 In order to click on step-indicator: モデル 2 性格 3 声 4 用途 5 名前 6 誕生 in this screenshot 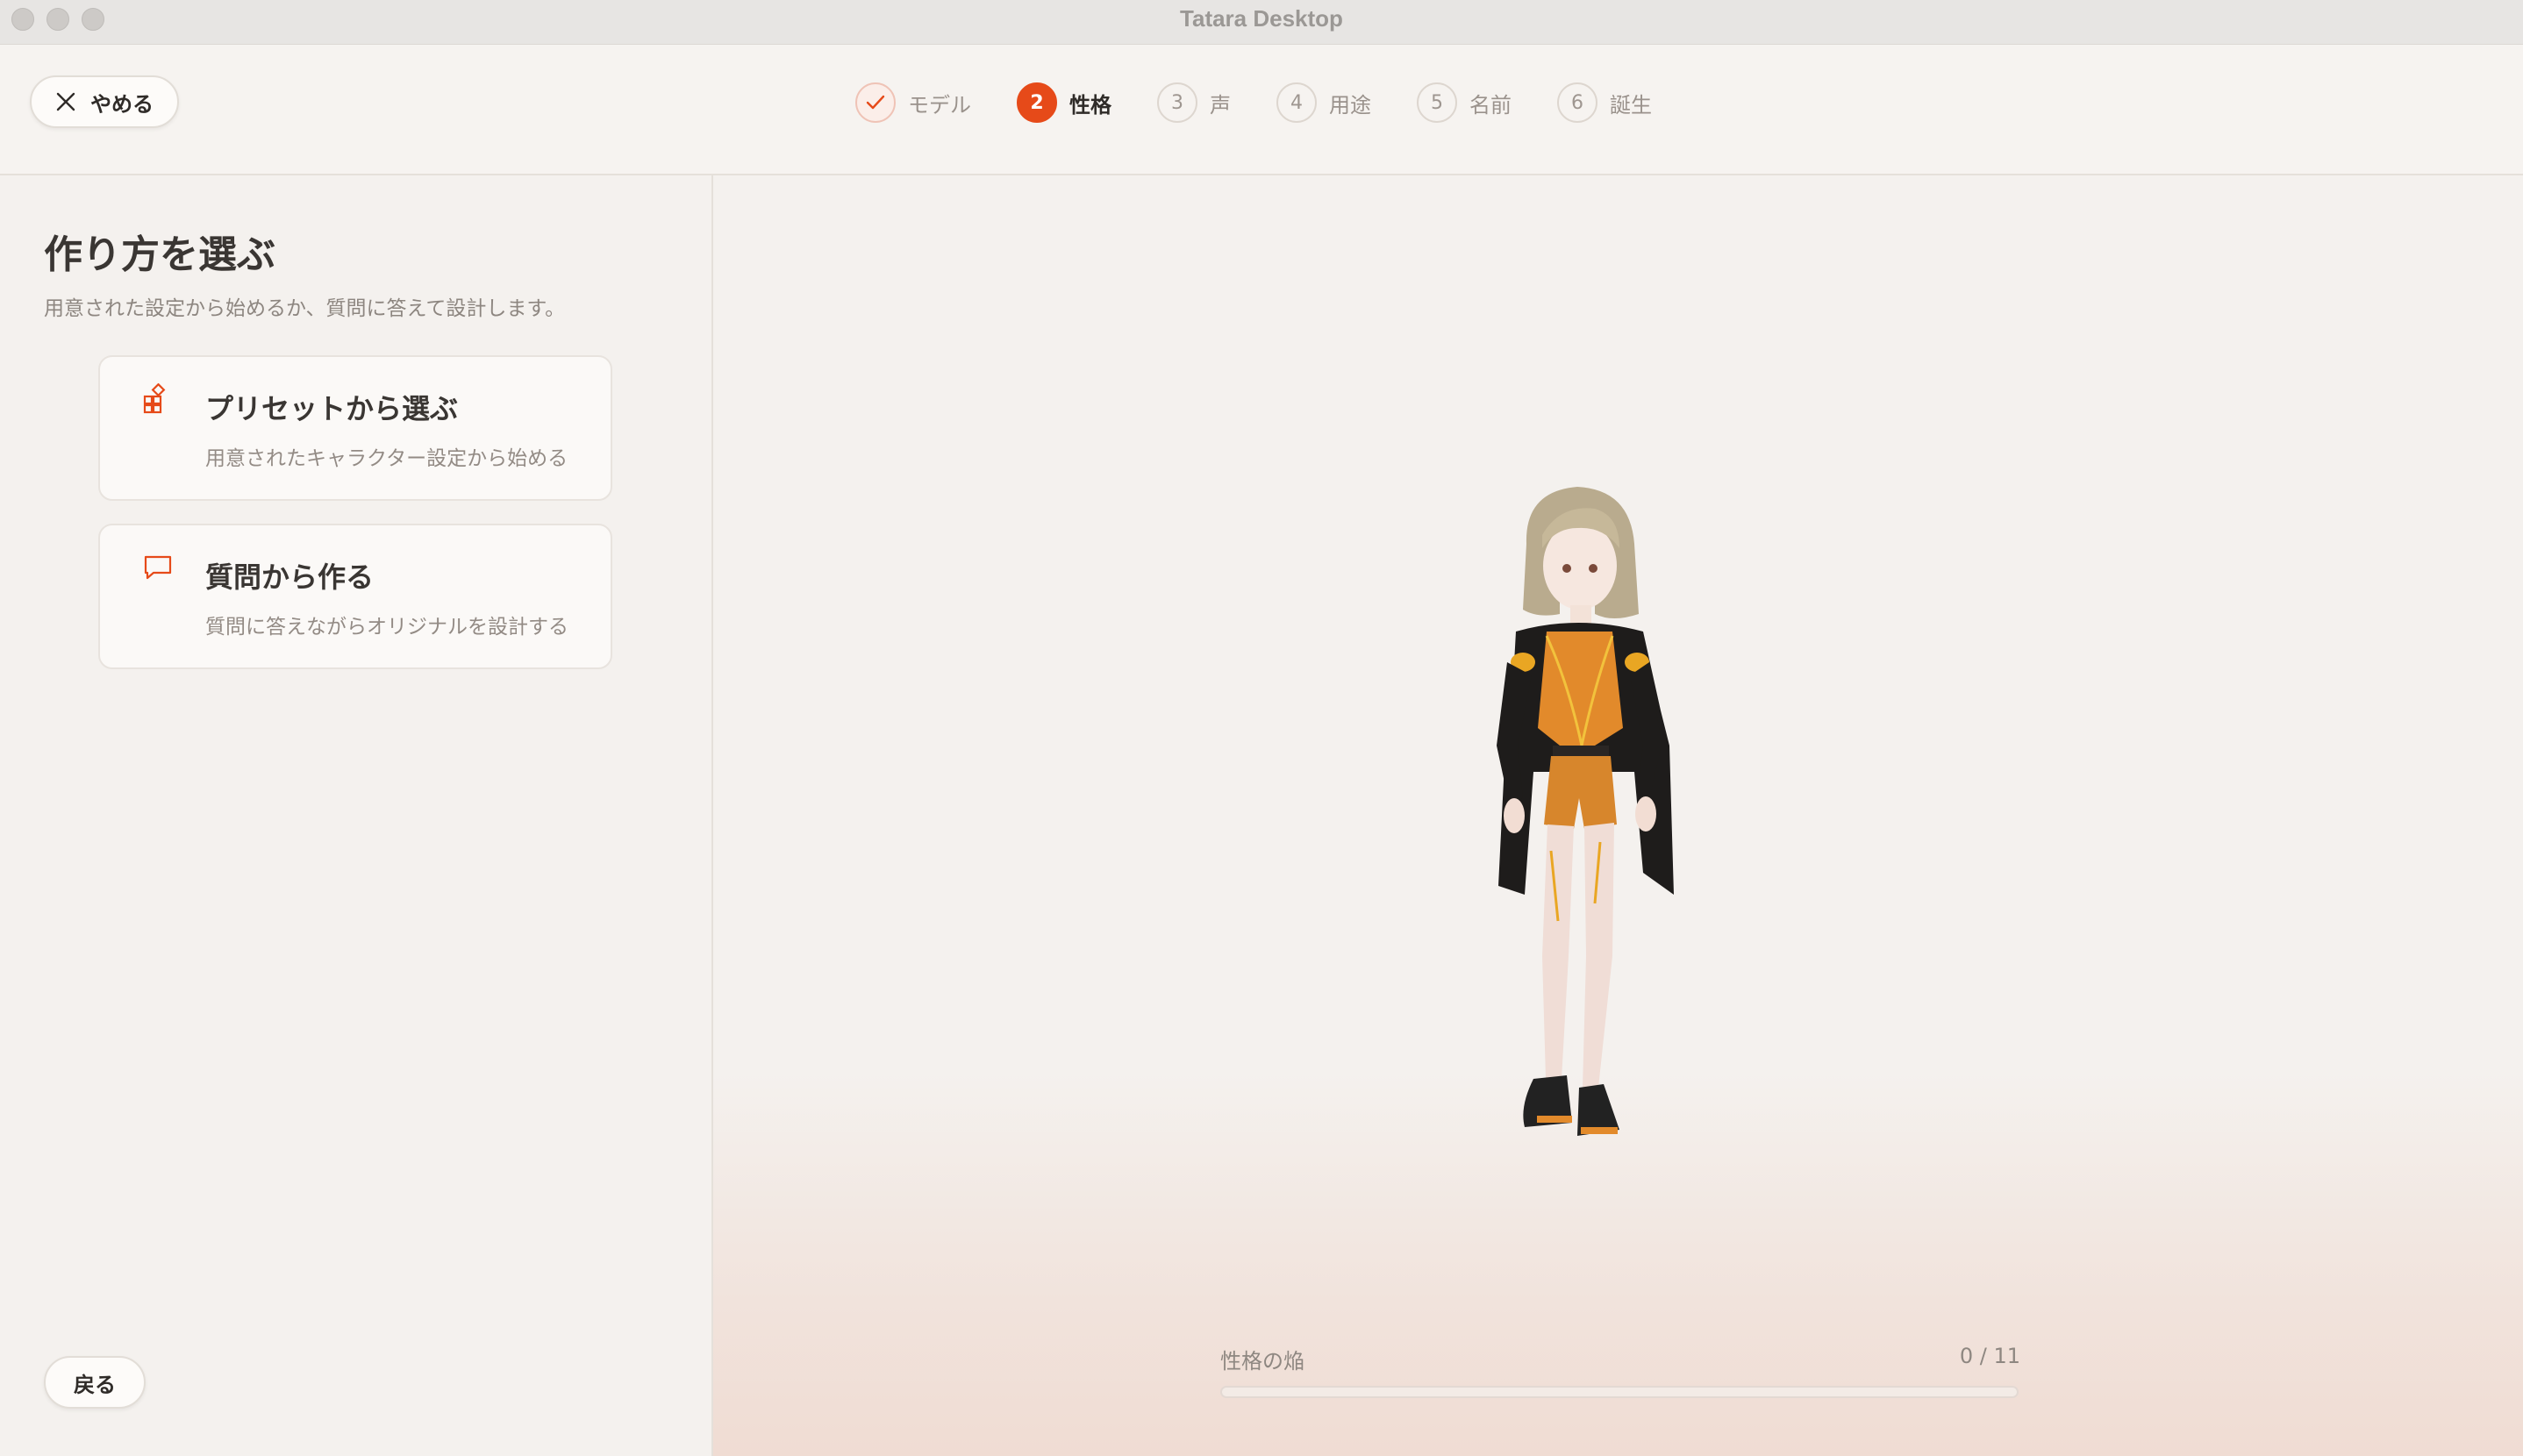, I will do `click(1276, 102)`.